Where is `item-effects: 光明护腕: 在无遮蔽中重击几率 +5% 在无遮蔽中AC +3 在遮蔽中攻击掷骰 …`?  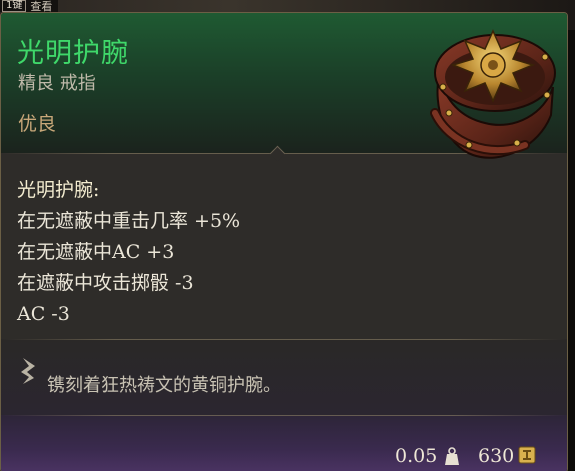
item-effects: 光明护腕: 在无遮蔽中重击几率 +5% 在无遮蔽中AC +3 在遮蔽中攻击掷骰 … is located at coordinates (128, 252).